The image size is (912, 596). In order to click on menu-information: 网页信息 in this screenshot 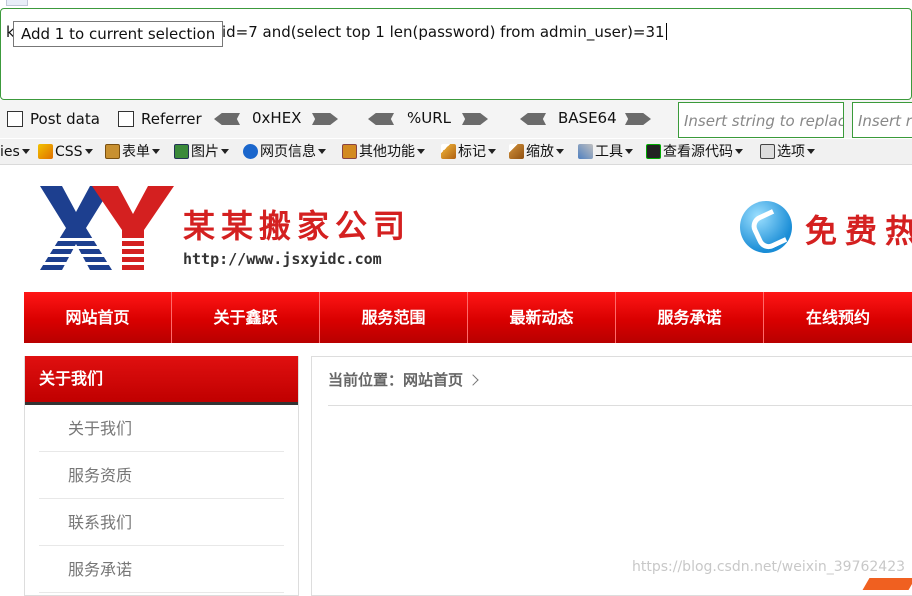, I will do `click(284, 152)`.